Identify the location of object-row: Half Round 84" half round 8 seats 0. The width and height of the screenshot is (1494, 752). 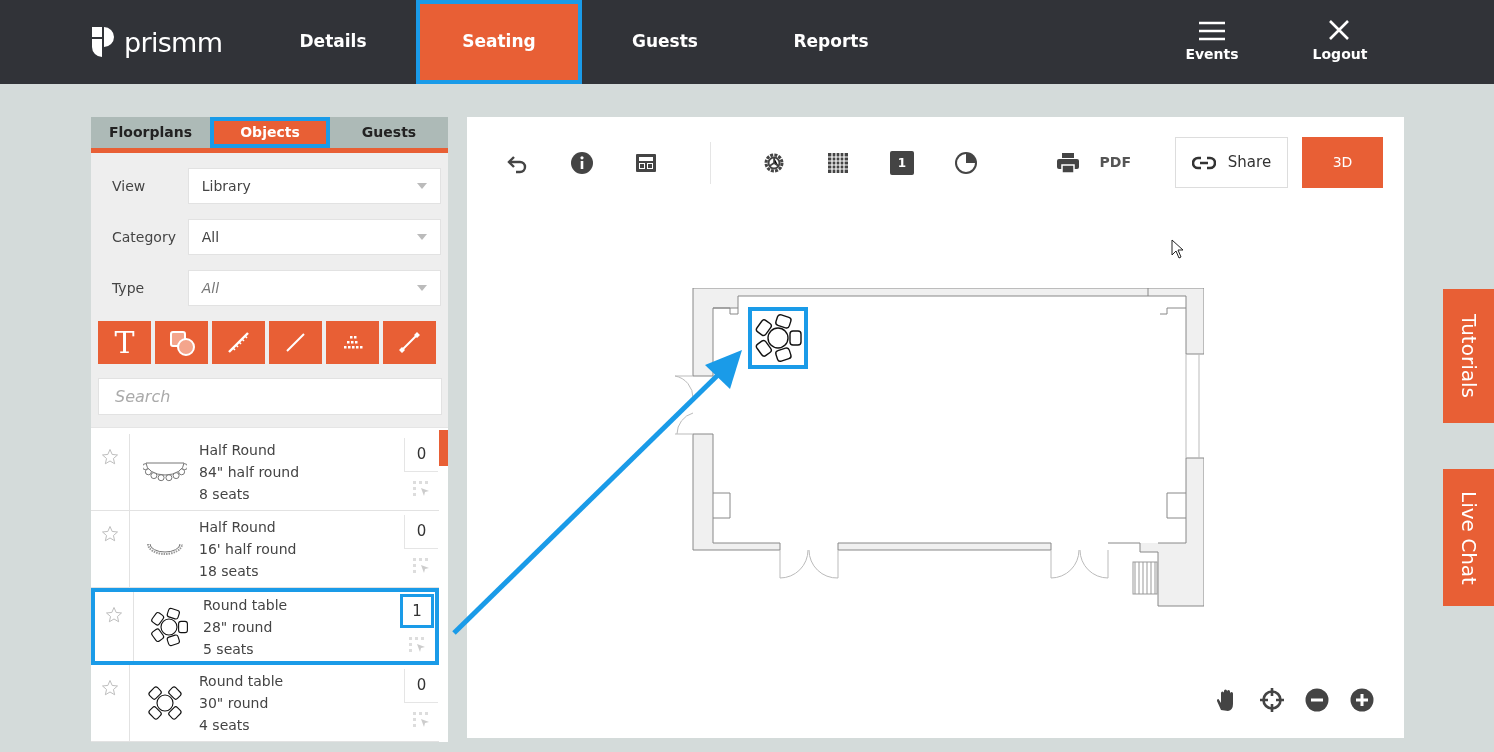
(265, 472).